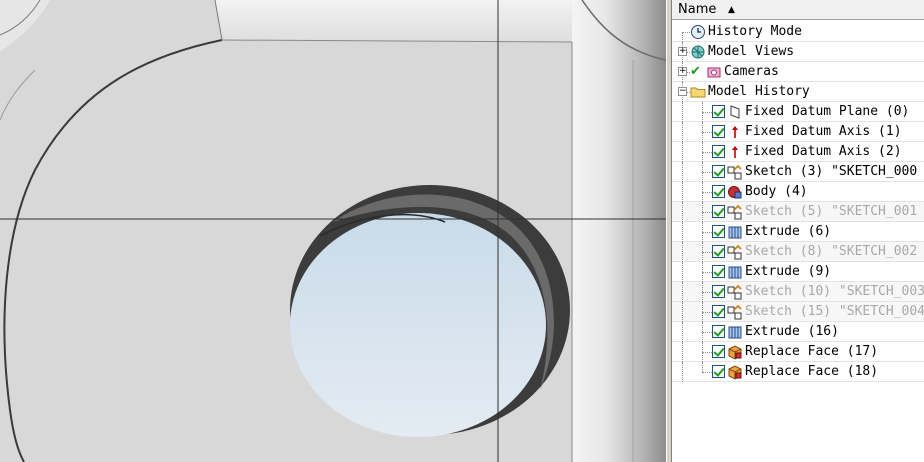 This screenshot has width=924, height=462. What do you see at coordinates (798, 10) in the screenshot?
I see `navigator-header: Name ▲` at bounding box center [798, 10].